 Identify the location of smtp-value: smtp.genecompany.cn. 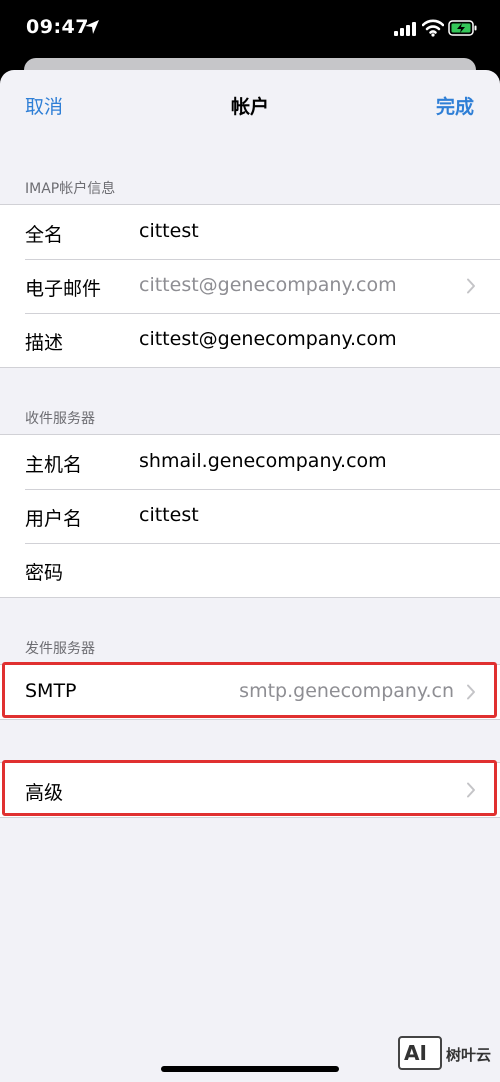
(346, 691).